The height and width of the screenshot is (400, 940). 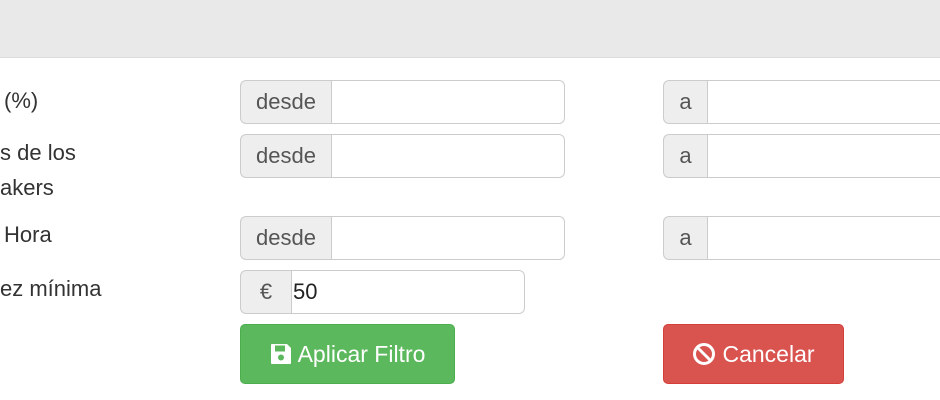 I want to click on hour-from-input, so click(x=448, y=238).